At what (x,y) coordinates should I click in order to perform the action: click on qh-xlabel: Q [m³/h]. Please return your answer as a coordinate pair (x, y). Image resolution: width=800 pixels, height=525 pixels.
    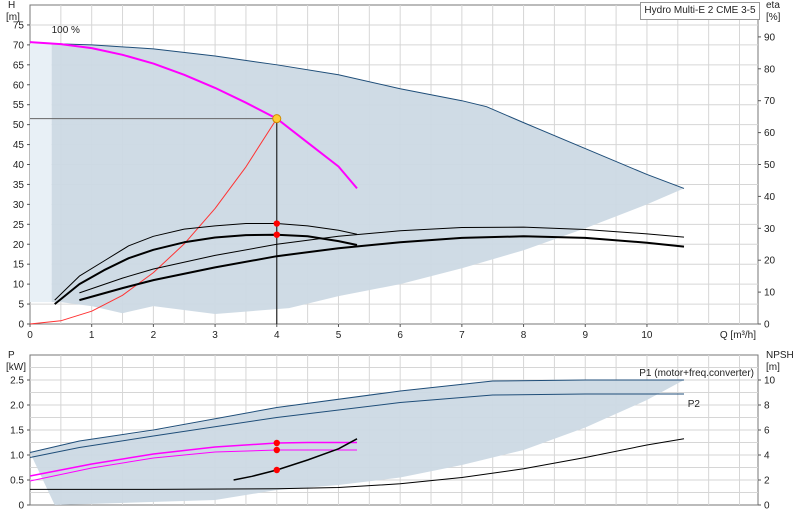
    Looking at the image, I should click on (738, 335).